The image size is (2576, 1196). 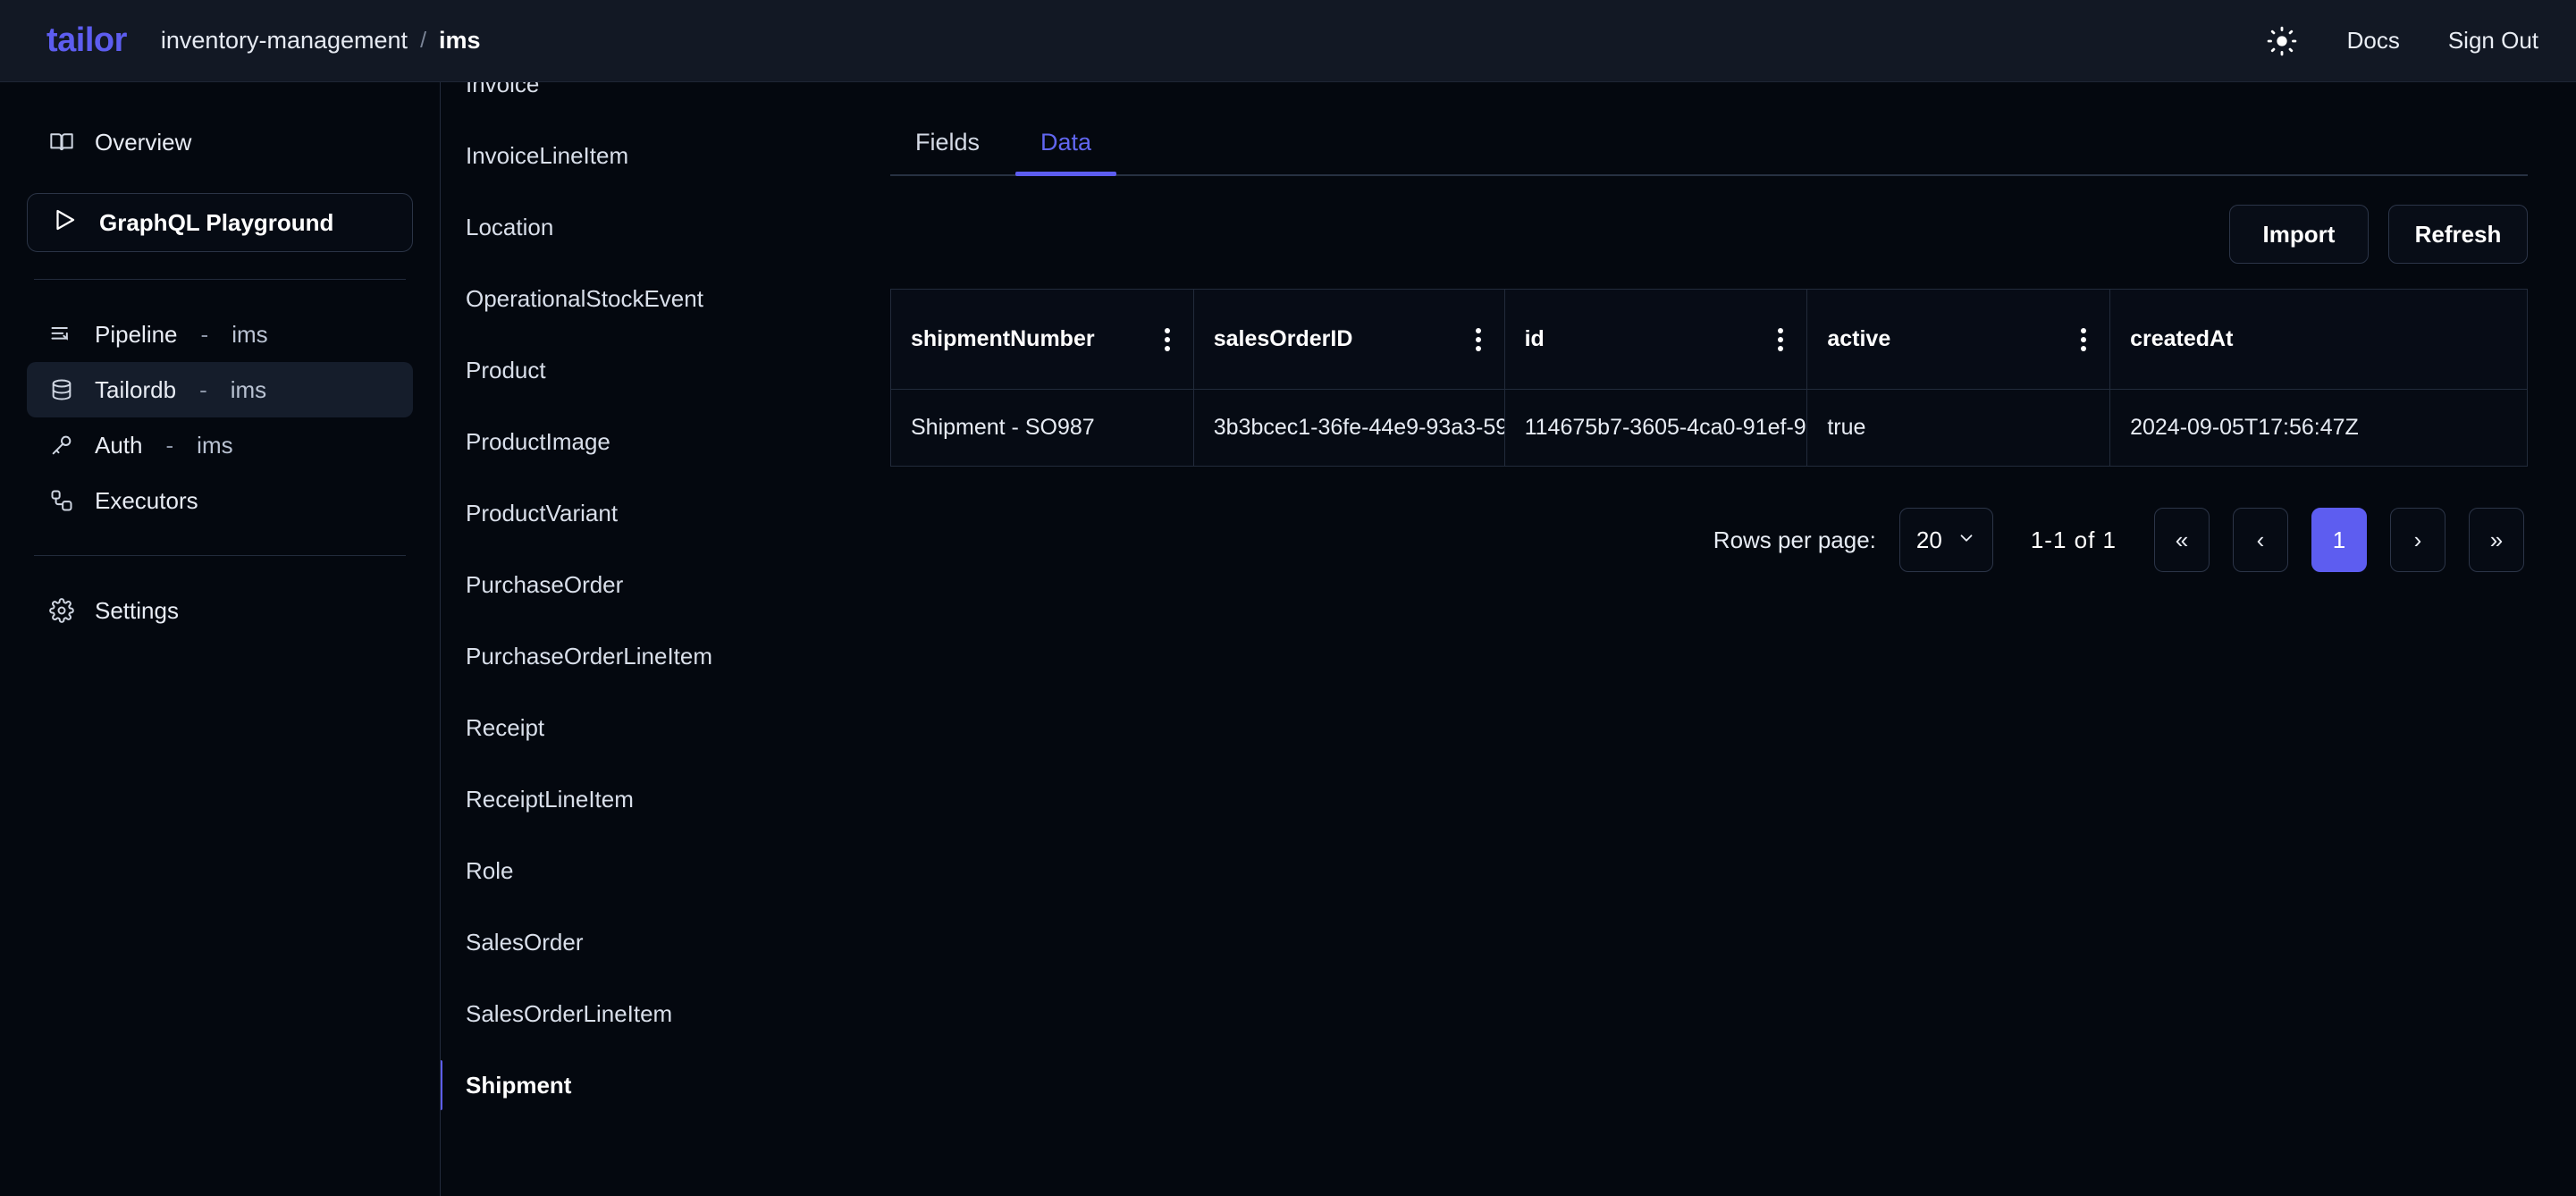 What do you see at coordinates (641, 370) in the screenshot?
I see `model-list-item: Product` at bounding box center [641, 370].